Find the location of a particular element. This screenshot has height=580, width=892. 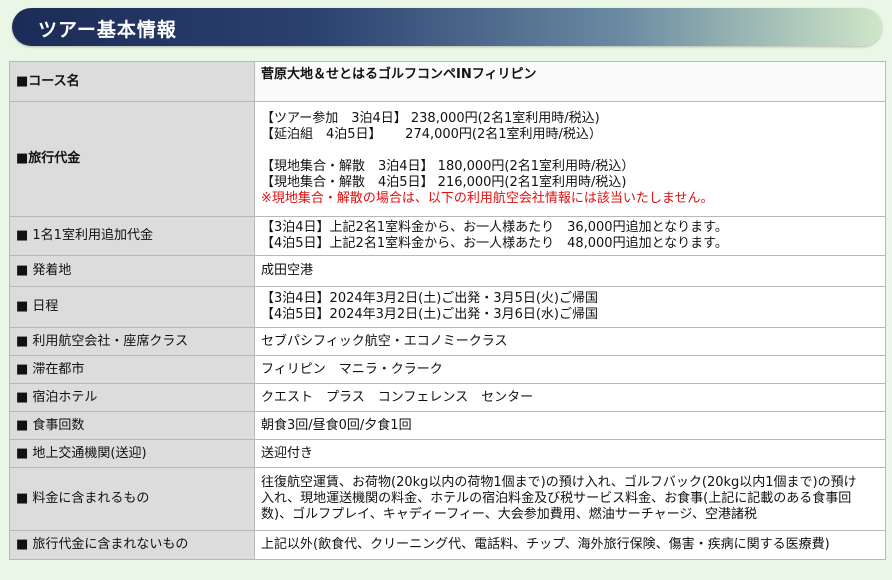

section-header-bar: ツアー基本情報 is located at coordinates (447, 27).